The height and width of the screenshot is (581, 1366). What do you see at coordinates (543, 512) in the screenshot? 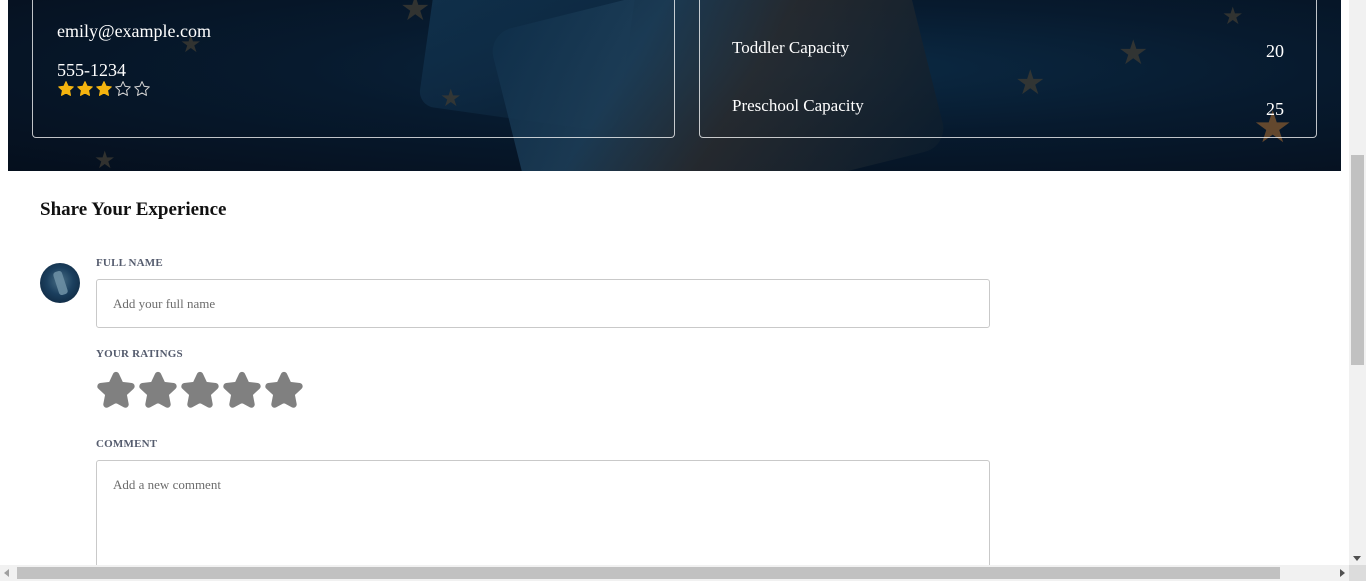
I see `comment-textarea` at bounding box center [543, 512].